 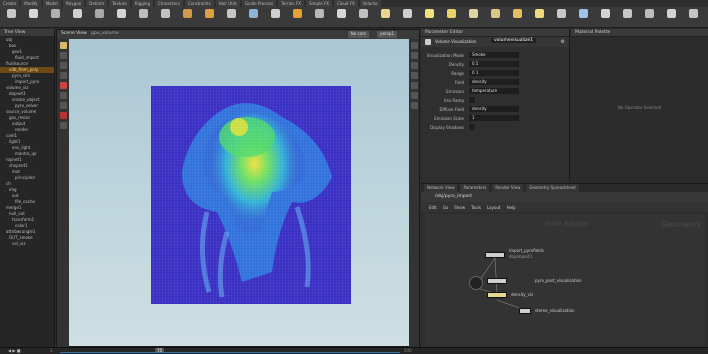 I want to click on network-tab: Render View, so click(x=508, y=188).